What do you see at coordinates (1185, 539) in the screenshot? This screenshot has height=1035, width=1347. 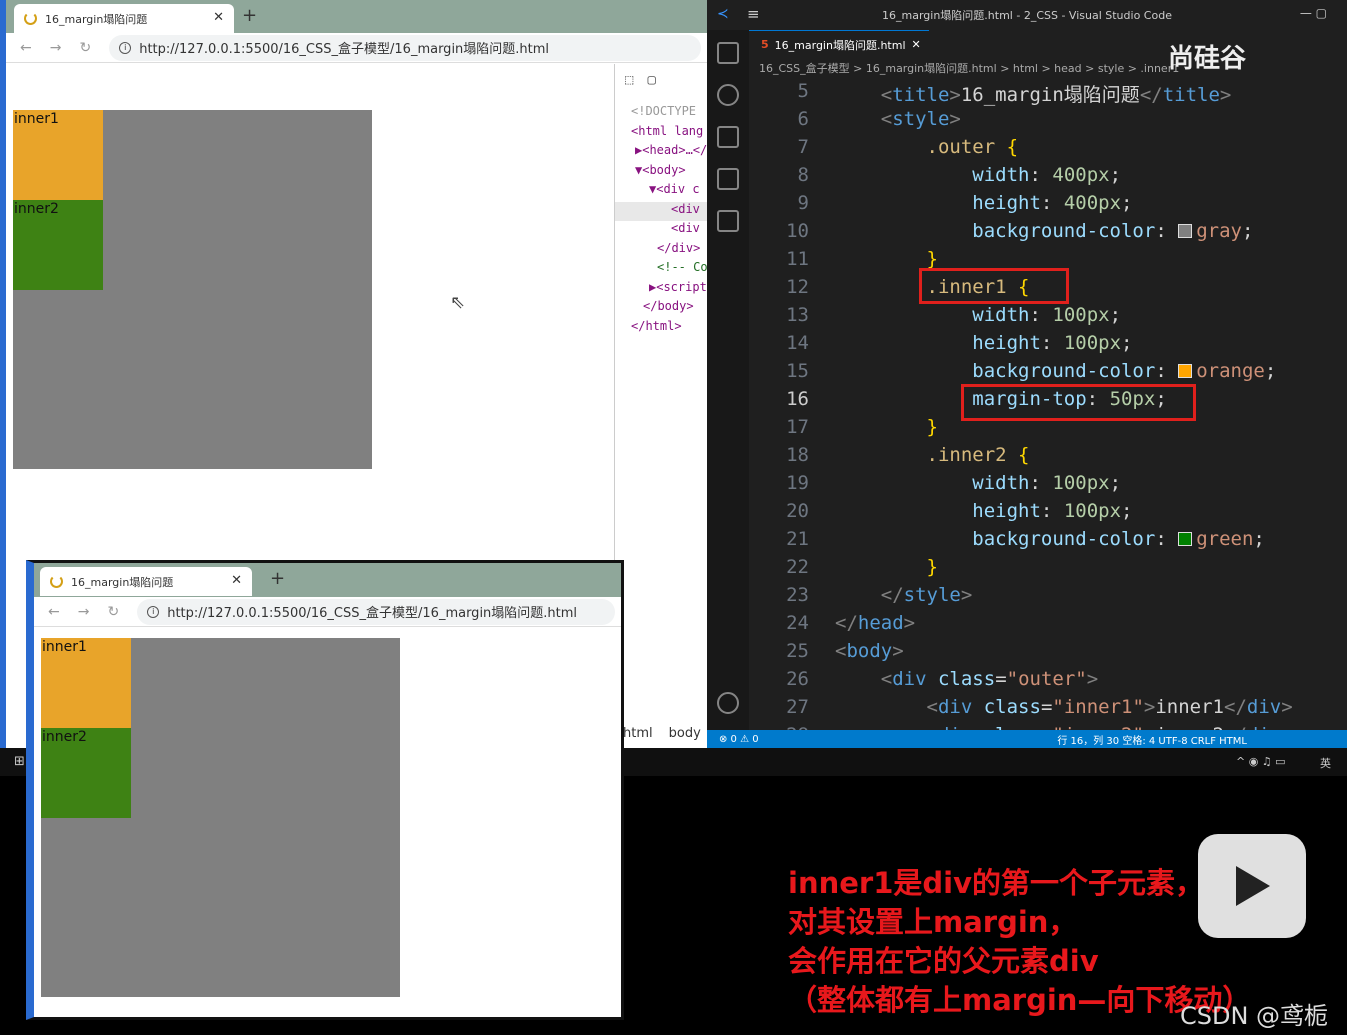 I see `color-swatch-green` at bounding box center [1185, 539].